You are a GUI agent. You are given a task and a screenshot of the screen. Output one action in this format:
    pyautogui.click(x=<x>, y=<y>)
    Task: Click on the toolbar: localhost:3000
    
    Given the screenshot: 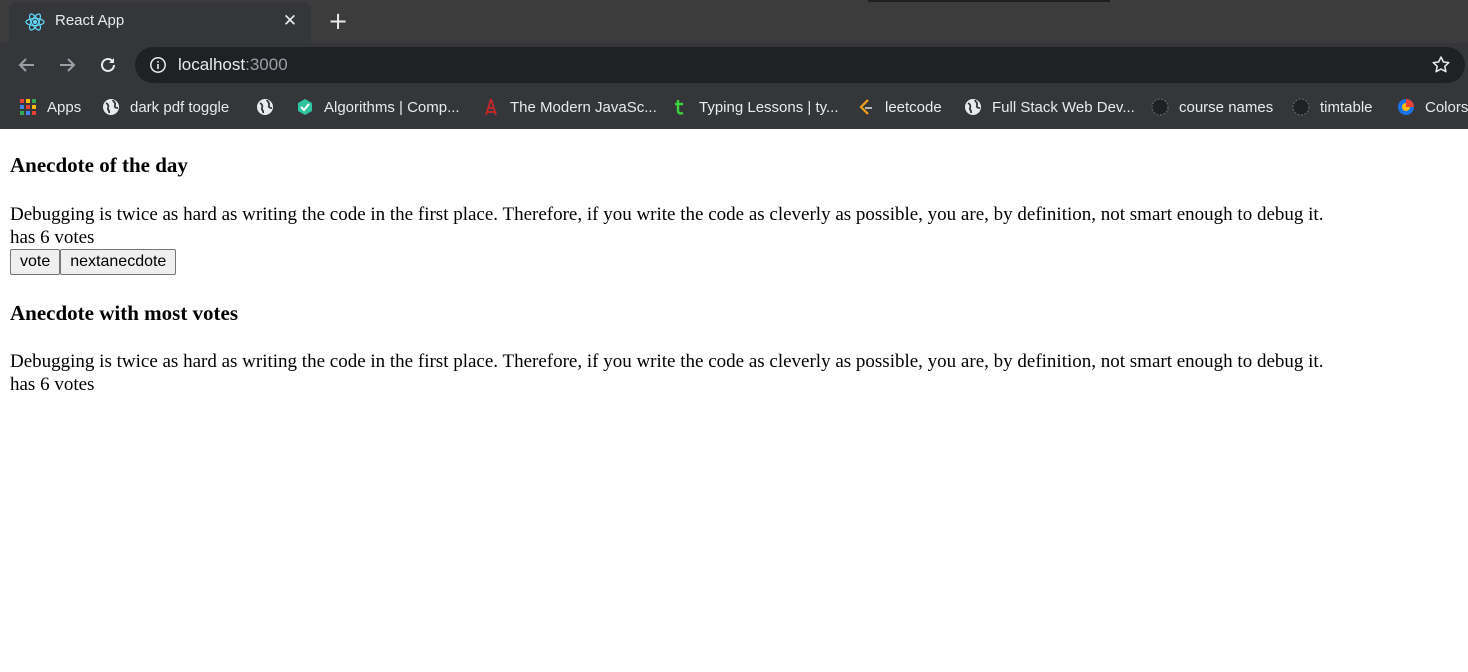 What is the action you would take?
    pyautogui.click(x=734, y=65)
    